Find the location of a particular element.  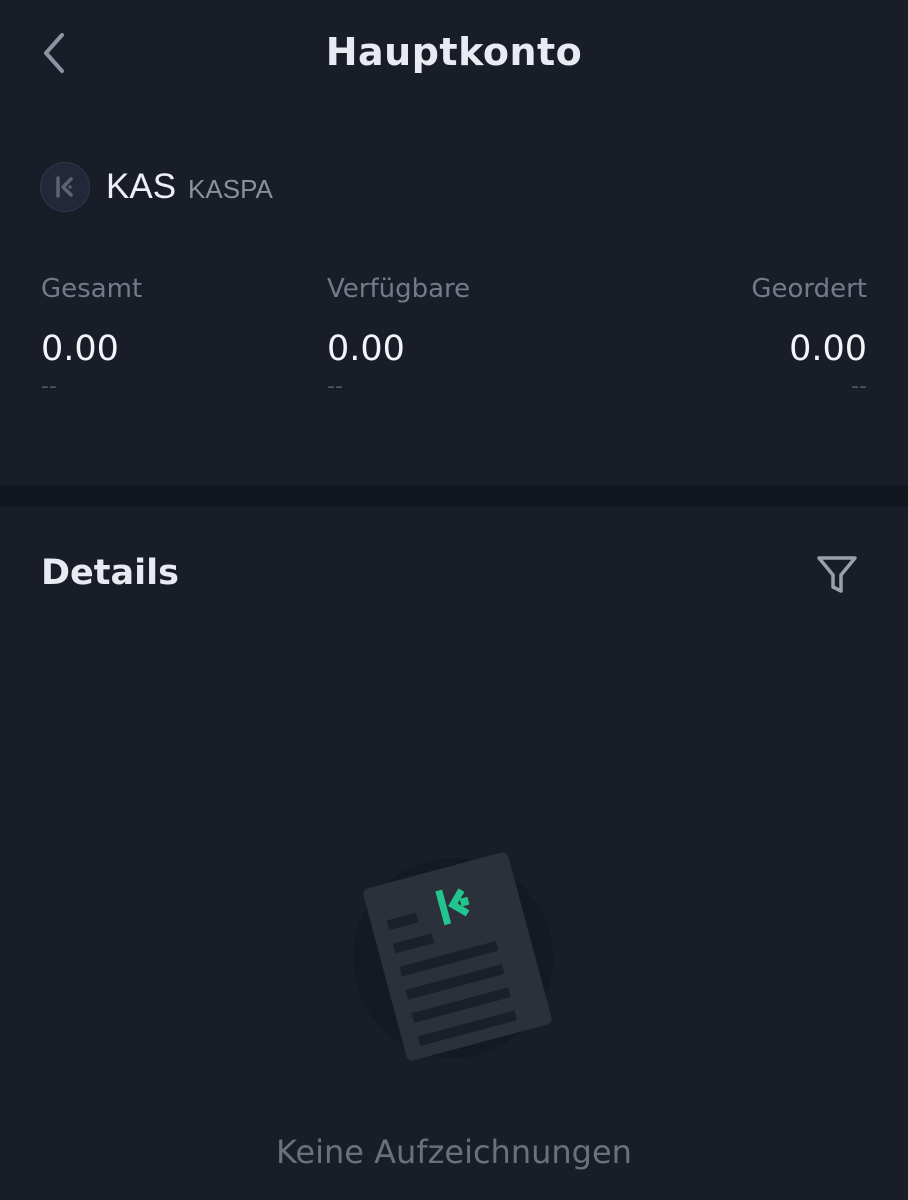

coin-symbol: KAS is located at coordinates (141, 186).